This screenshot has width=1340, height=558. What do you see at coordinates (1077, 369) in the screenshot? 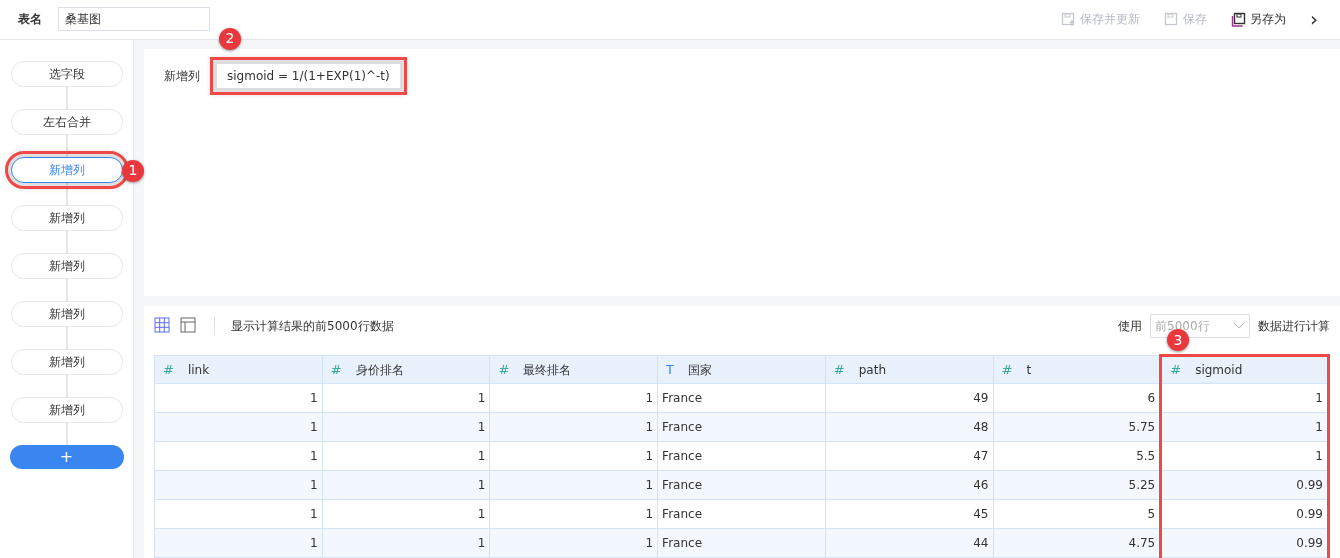
I see `column-header: # t` at bounding box center [1077, 369].